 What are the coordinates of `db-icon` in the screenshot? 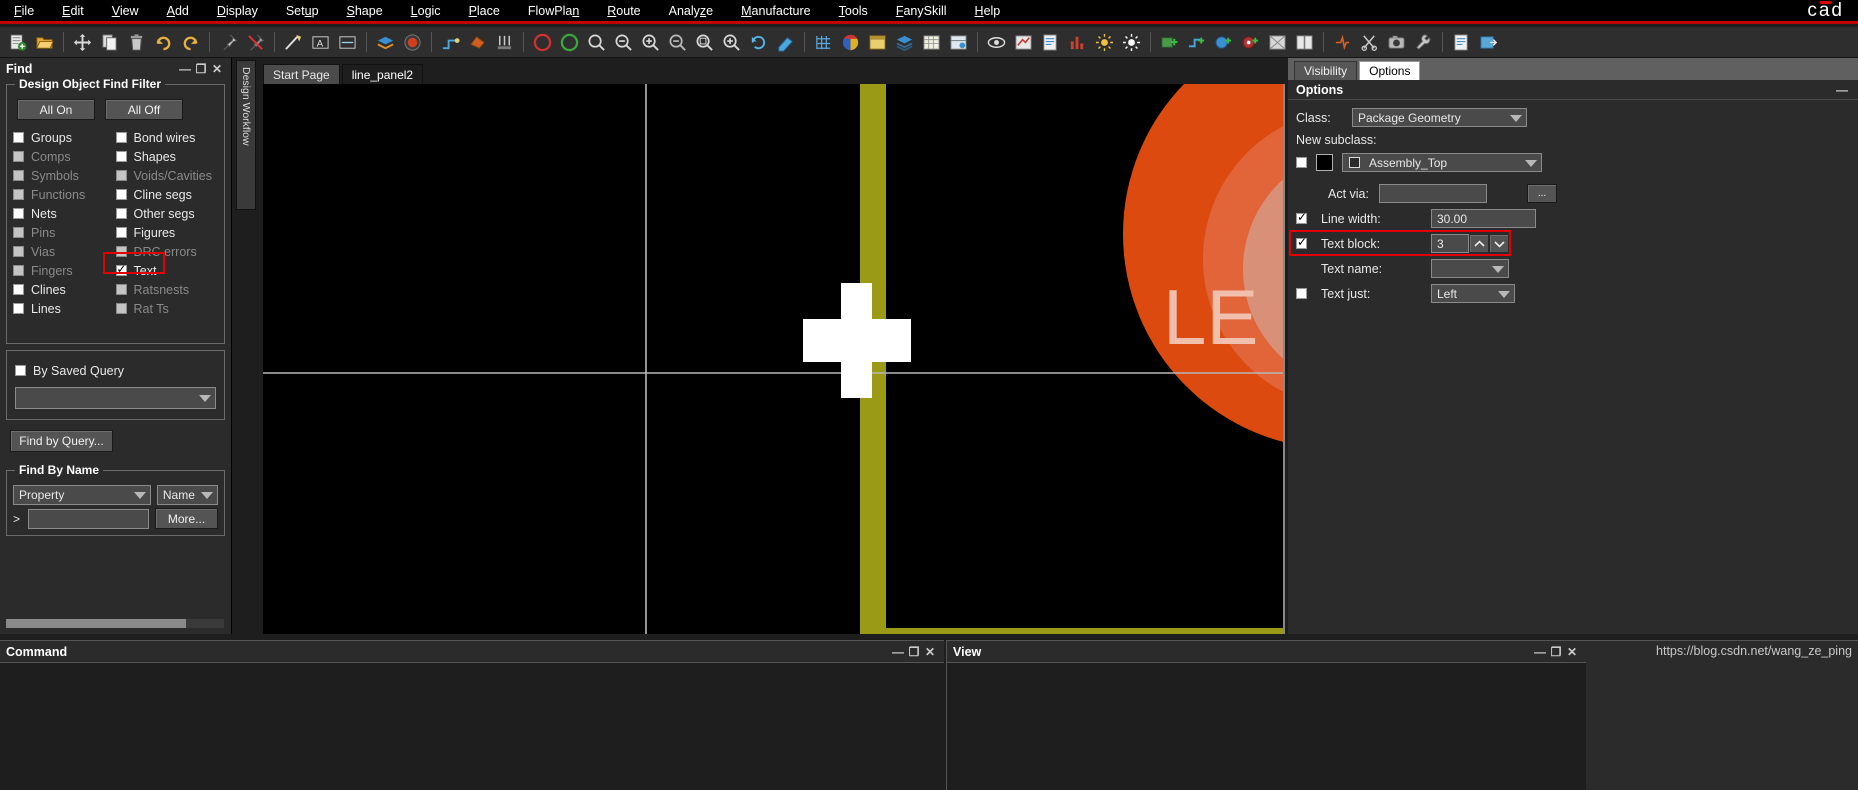 It's located at (958, 42).